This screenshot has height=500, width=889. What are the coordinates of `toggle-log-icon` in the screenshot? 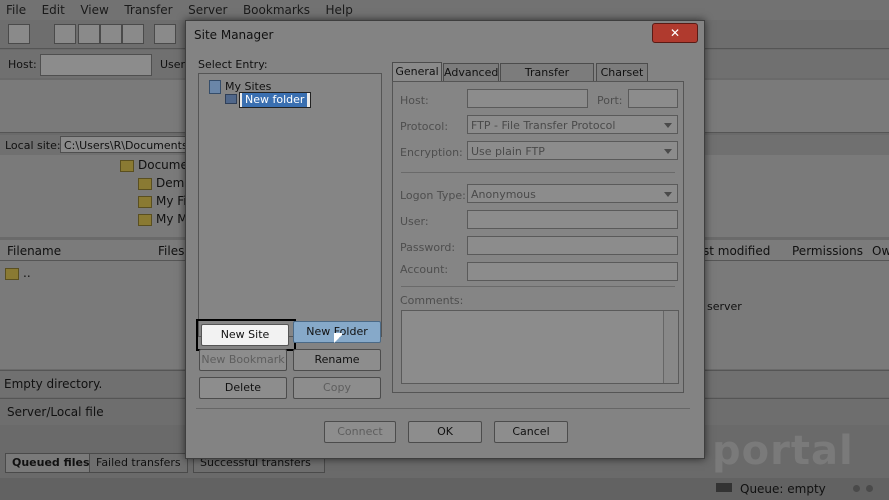 It's located at (65, 34).